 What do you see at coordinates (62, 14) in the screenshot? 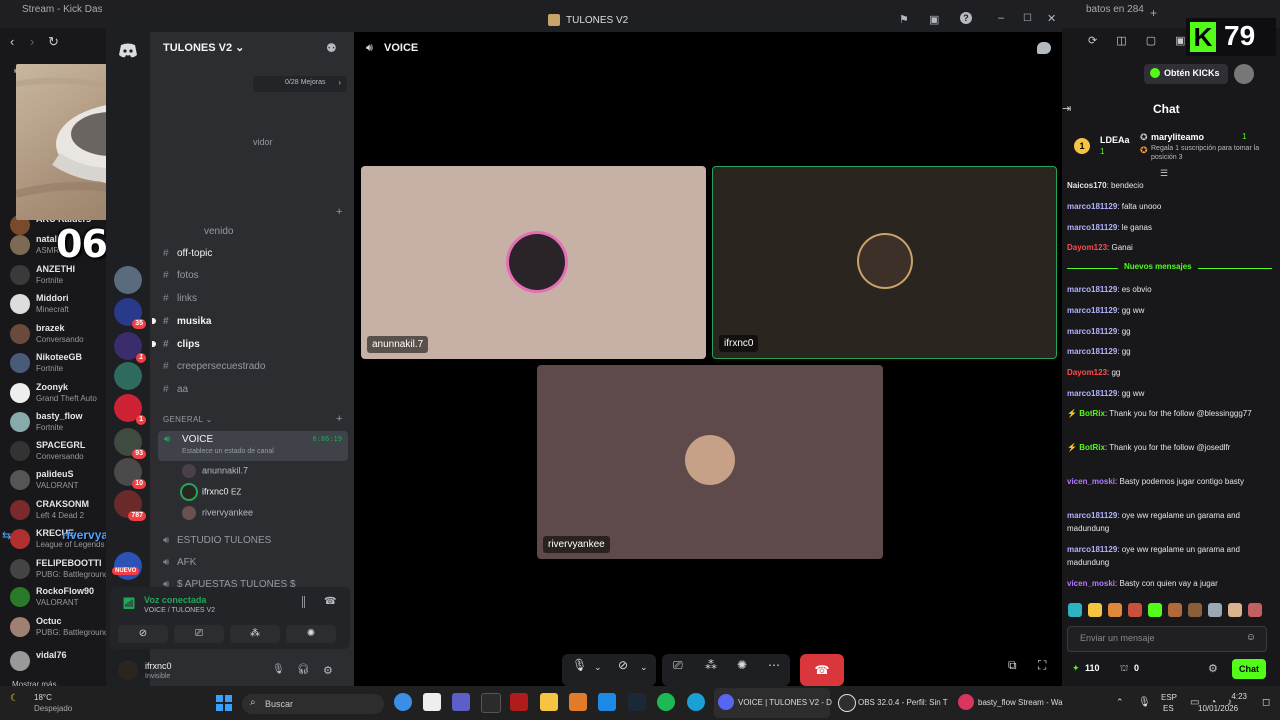
I see `browser-tab: Stream - Kick Dash` at bounding box center [62, 14].